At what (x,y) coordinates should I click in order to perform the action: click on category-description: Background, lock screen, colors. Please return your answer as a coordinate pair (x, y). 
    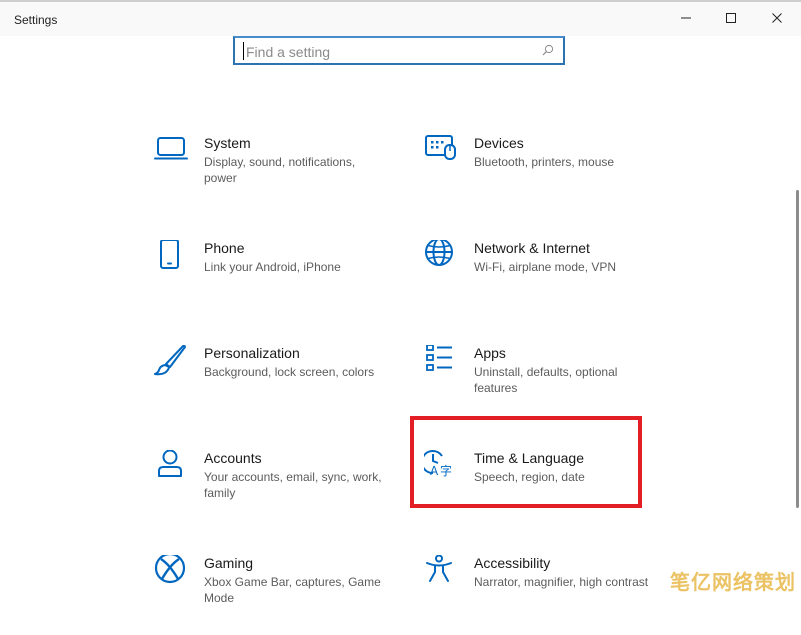
    Looking at the image, I should click on (289, 372).